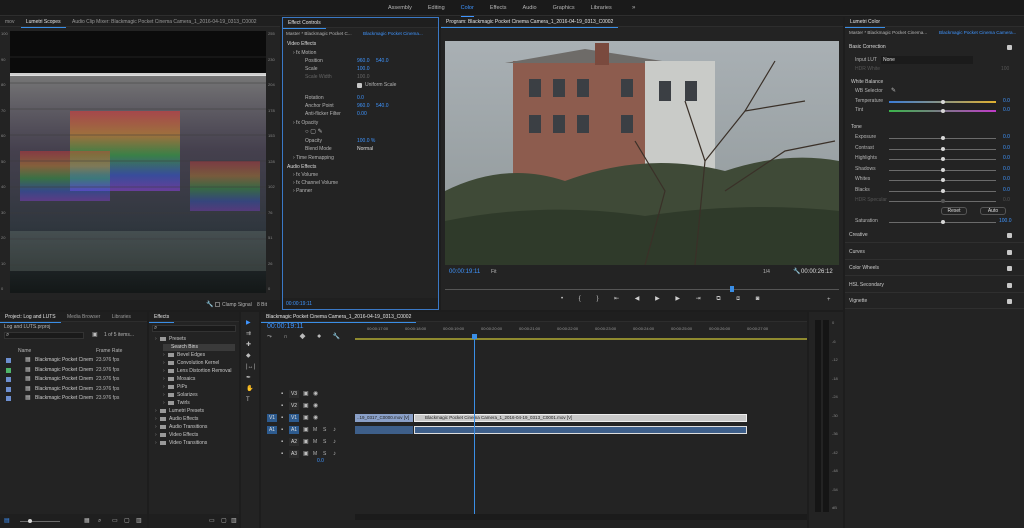 The image size is (1024, 528). I want to click on tab-lumetri-scopes: Lumetri Scopes, so click(43, 22).